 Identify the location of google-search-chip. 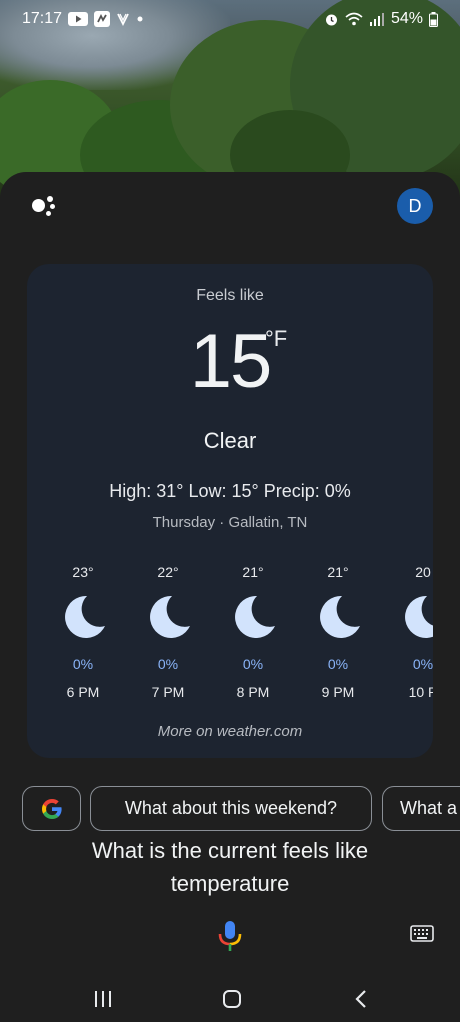
(51, 808).